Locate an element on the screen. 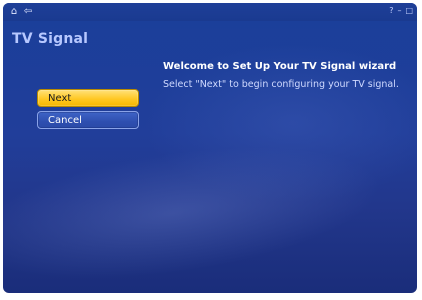 This screenshot has width=422, height=300. minimize-icon: – is located at coordinates (399, 11).